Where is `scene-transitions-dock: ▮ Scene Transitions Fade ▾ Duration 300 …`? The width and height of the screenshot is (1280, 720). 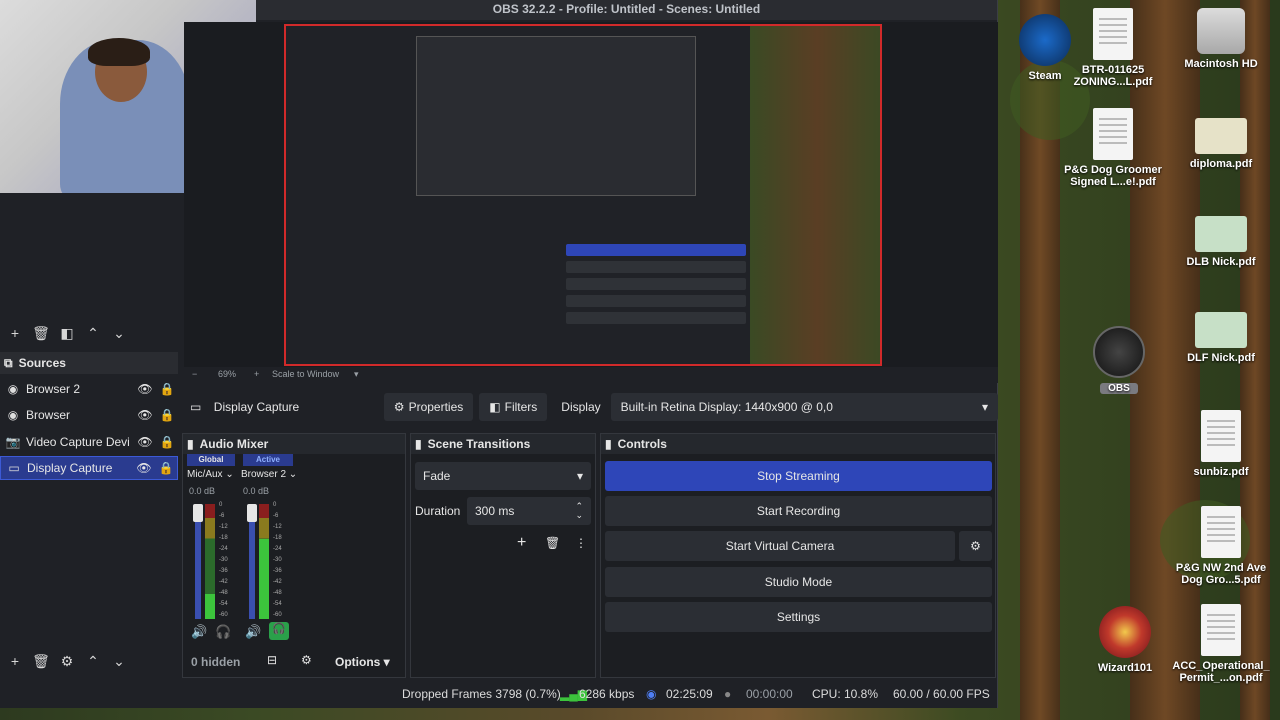
scene-transitions-dock: ▮ Scene Transitions Fade ▾ Duration 300 … is located at coordinates (503, 555).